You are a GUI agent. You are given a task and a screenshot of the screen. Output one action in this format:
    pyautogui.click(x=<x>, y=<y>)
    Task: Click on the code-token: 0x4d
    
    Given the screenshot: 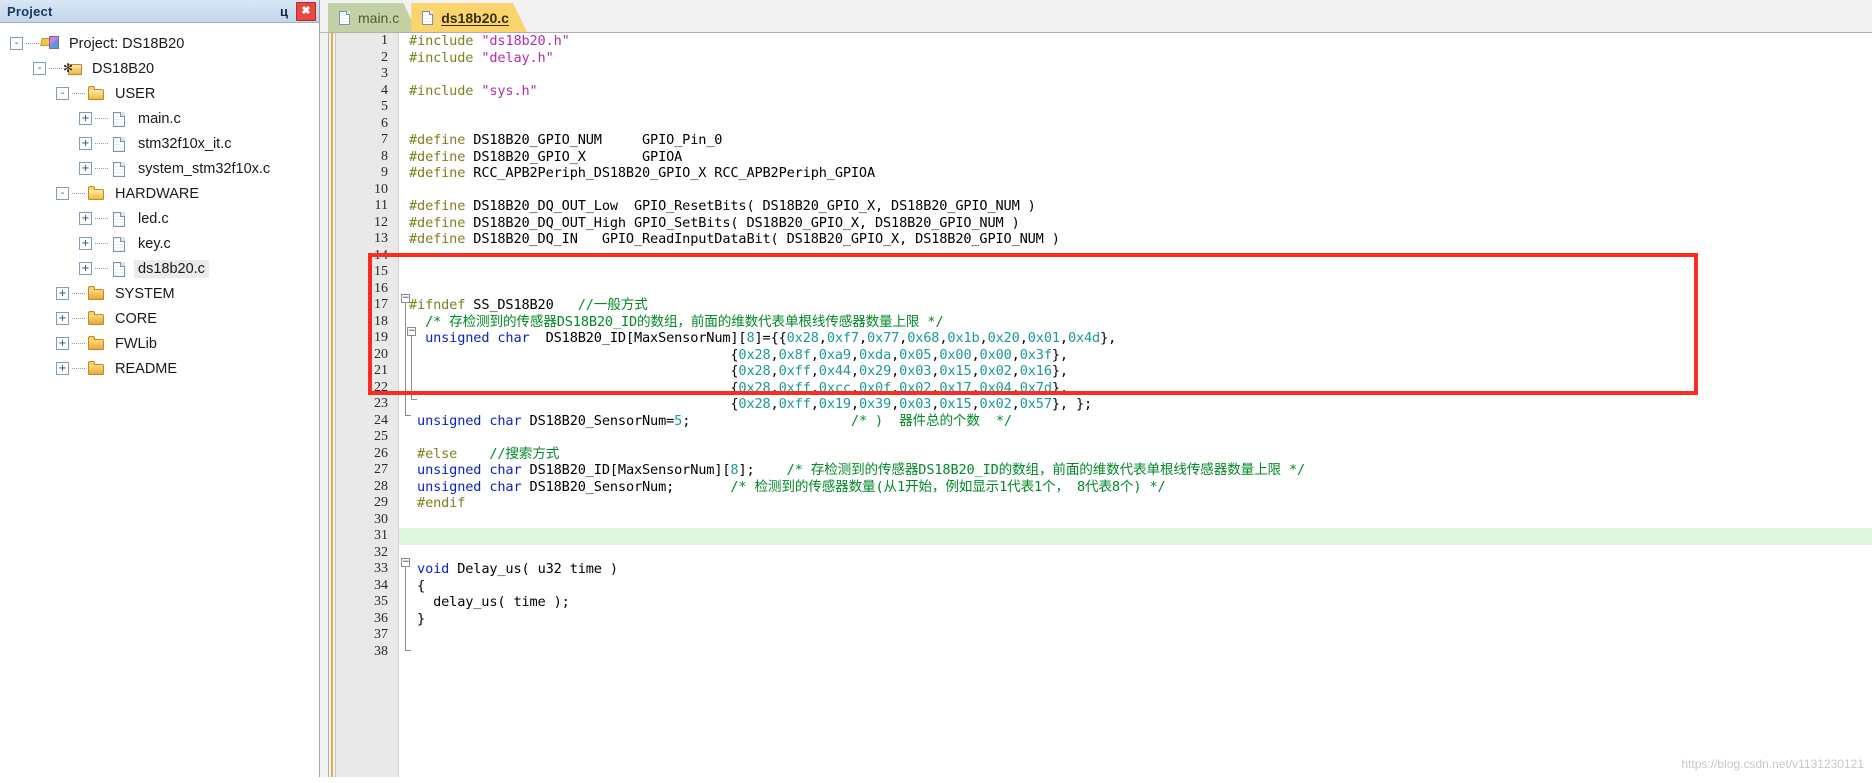 What is the action you would take?
    pyautogui.click(x=1084, y=338)
    